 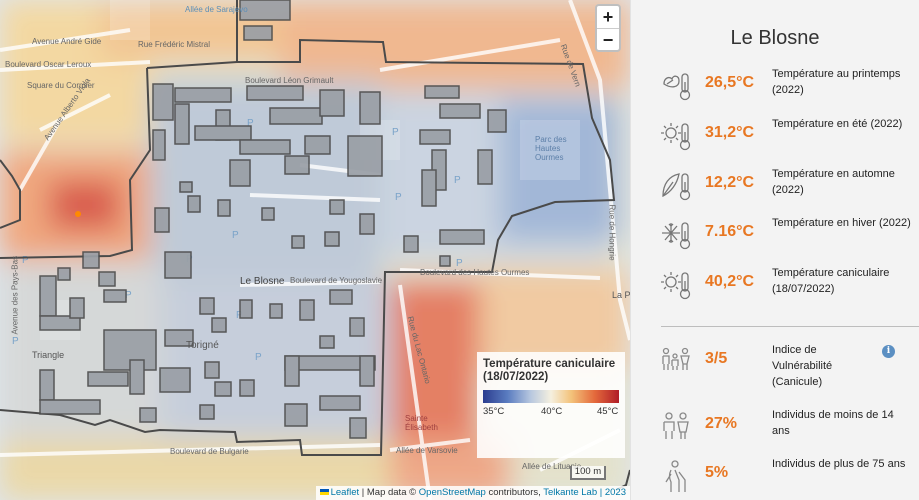 What do you see at coordinates (48, 64) in the screenshot?
I see `street-label: Boulevard Oscar Leroux` at bounding box center [48, 64].